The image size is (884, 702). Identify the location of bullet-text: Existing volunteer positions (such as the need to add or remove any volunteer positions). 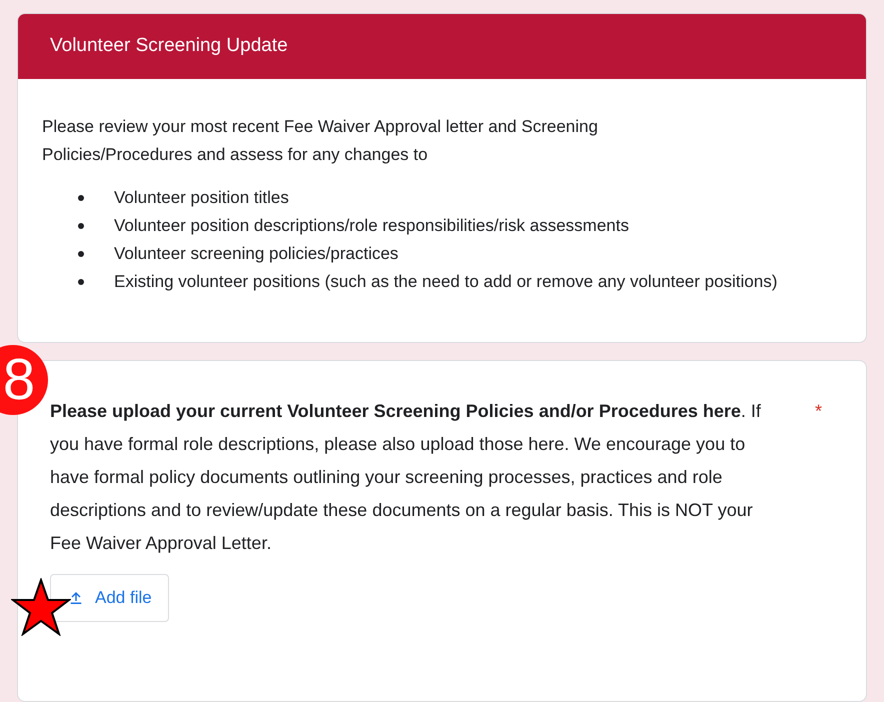
(446, 282).